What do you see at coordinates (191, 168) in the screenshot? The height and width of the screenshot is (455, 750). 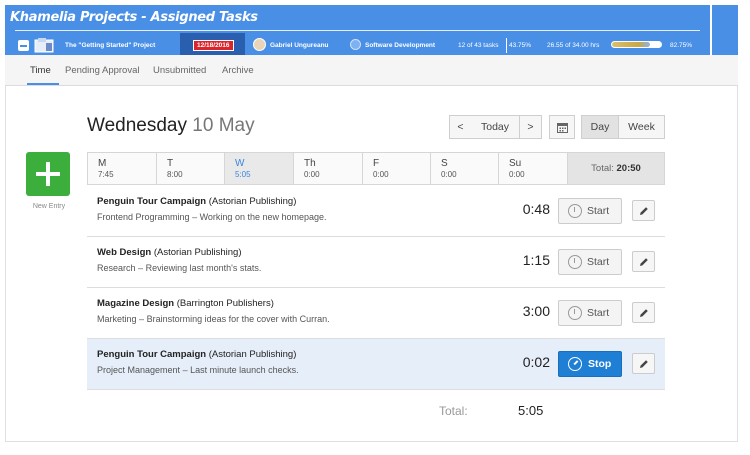 I see `week-day-tue: T 8:00` at bounding box center [191, 168].